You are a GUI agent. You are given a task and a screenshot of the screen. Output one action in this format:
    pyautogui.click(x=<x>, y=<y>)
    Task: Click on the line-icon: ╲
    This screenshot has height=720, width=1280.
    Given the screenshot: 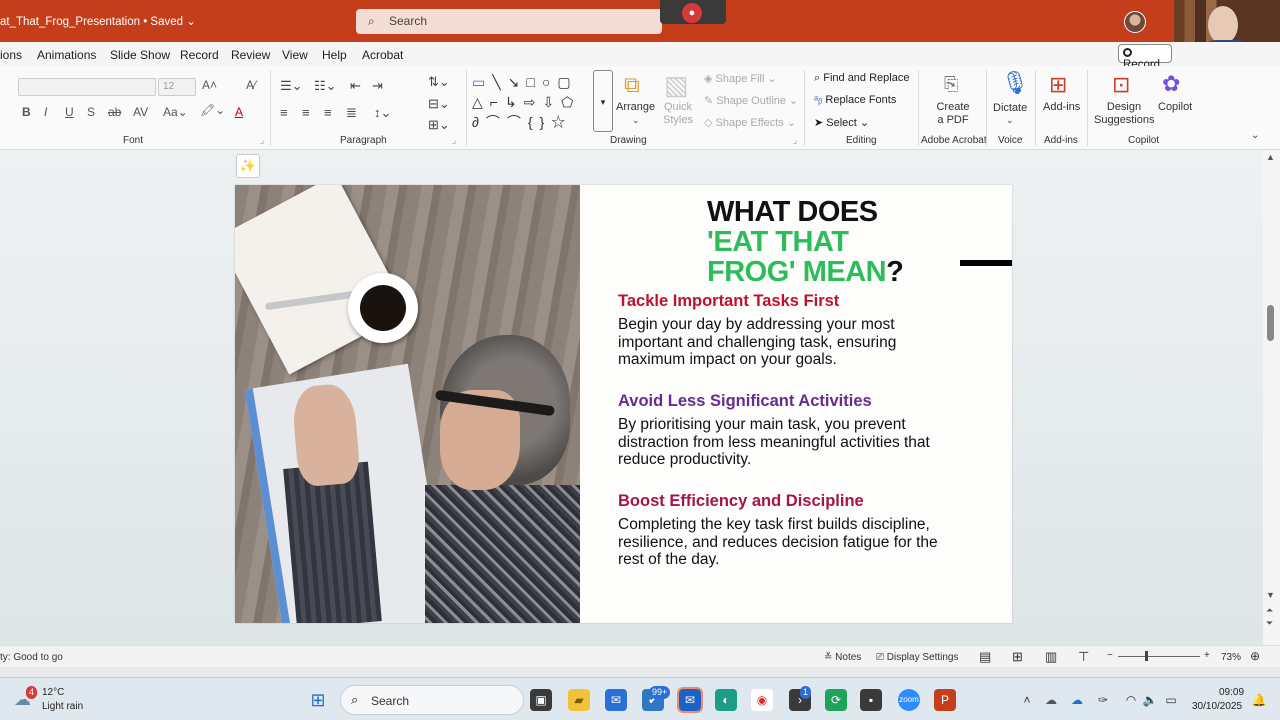 What is the action you would take?
    pyautogui.click(x=499, y=82)
    